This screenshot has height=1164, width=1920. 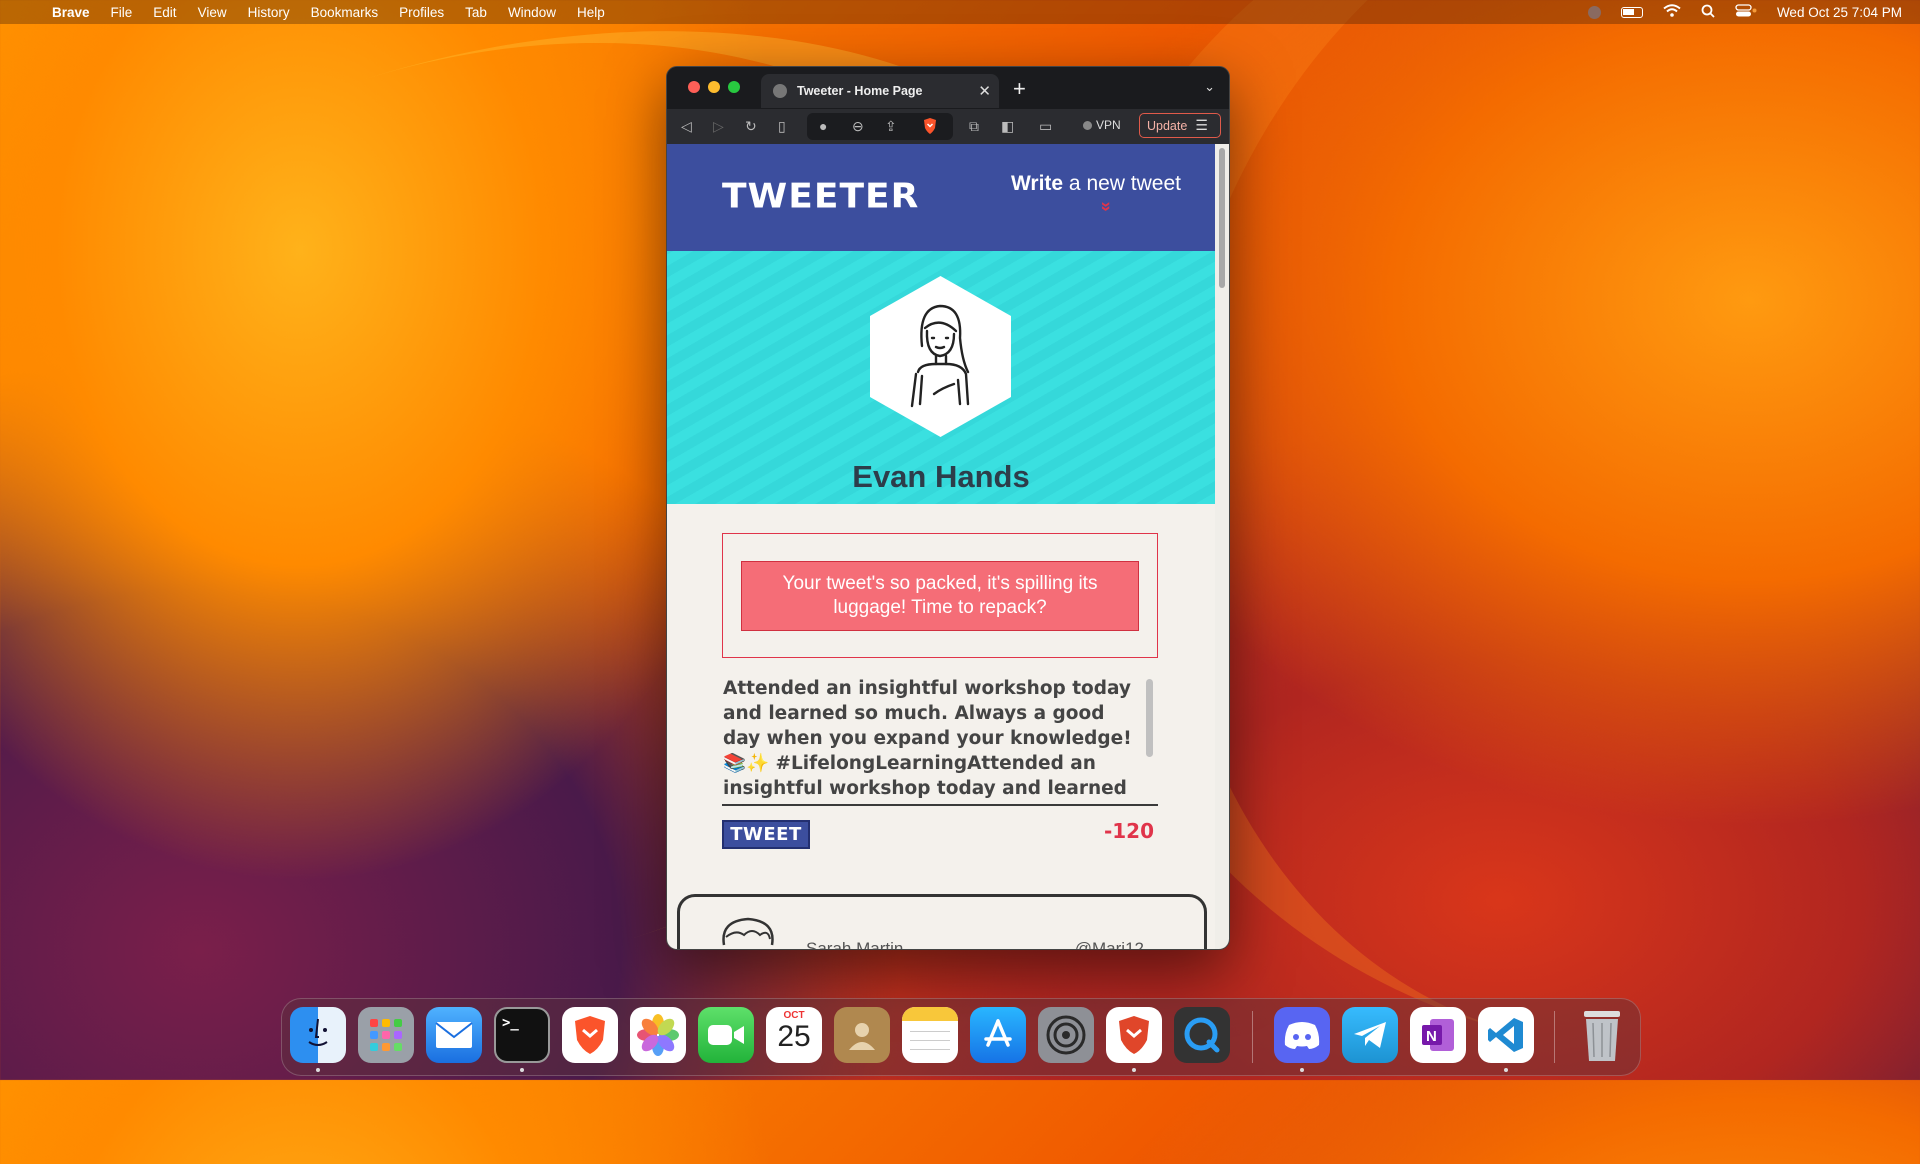 What do you see at coordinates (930, 128) in the screenshot?
I see `brave-shields-icon` at bounding box center [930, 128].